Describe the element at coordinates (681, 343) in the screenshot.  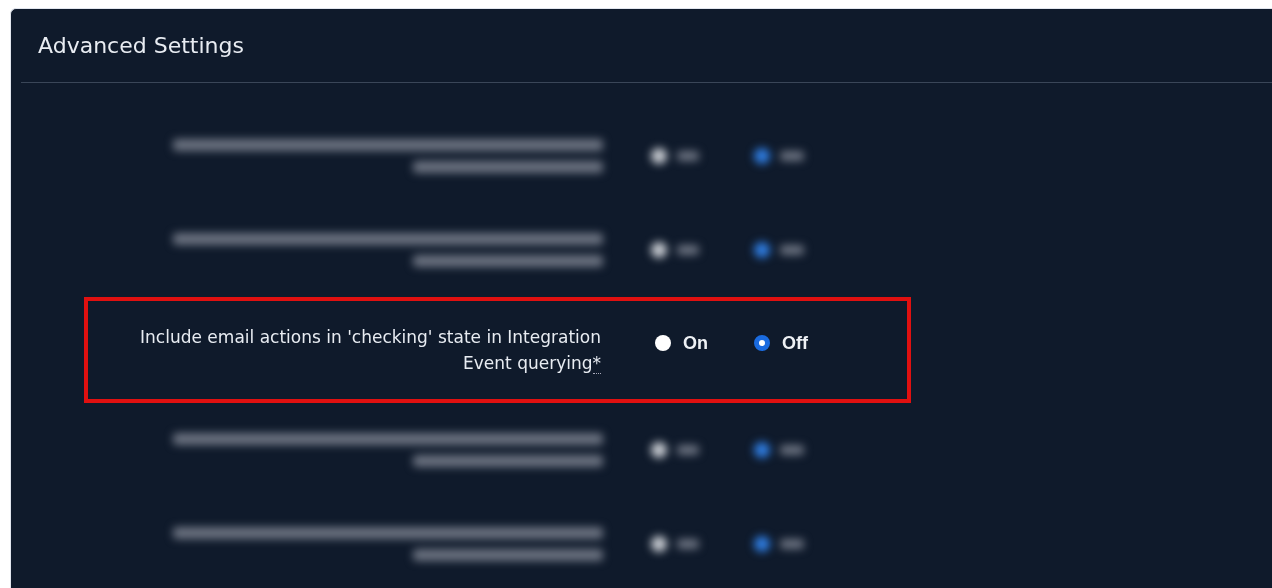
I see `radio-option: On` at that location.